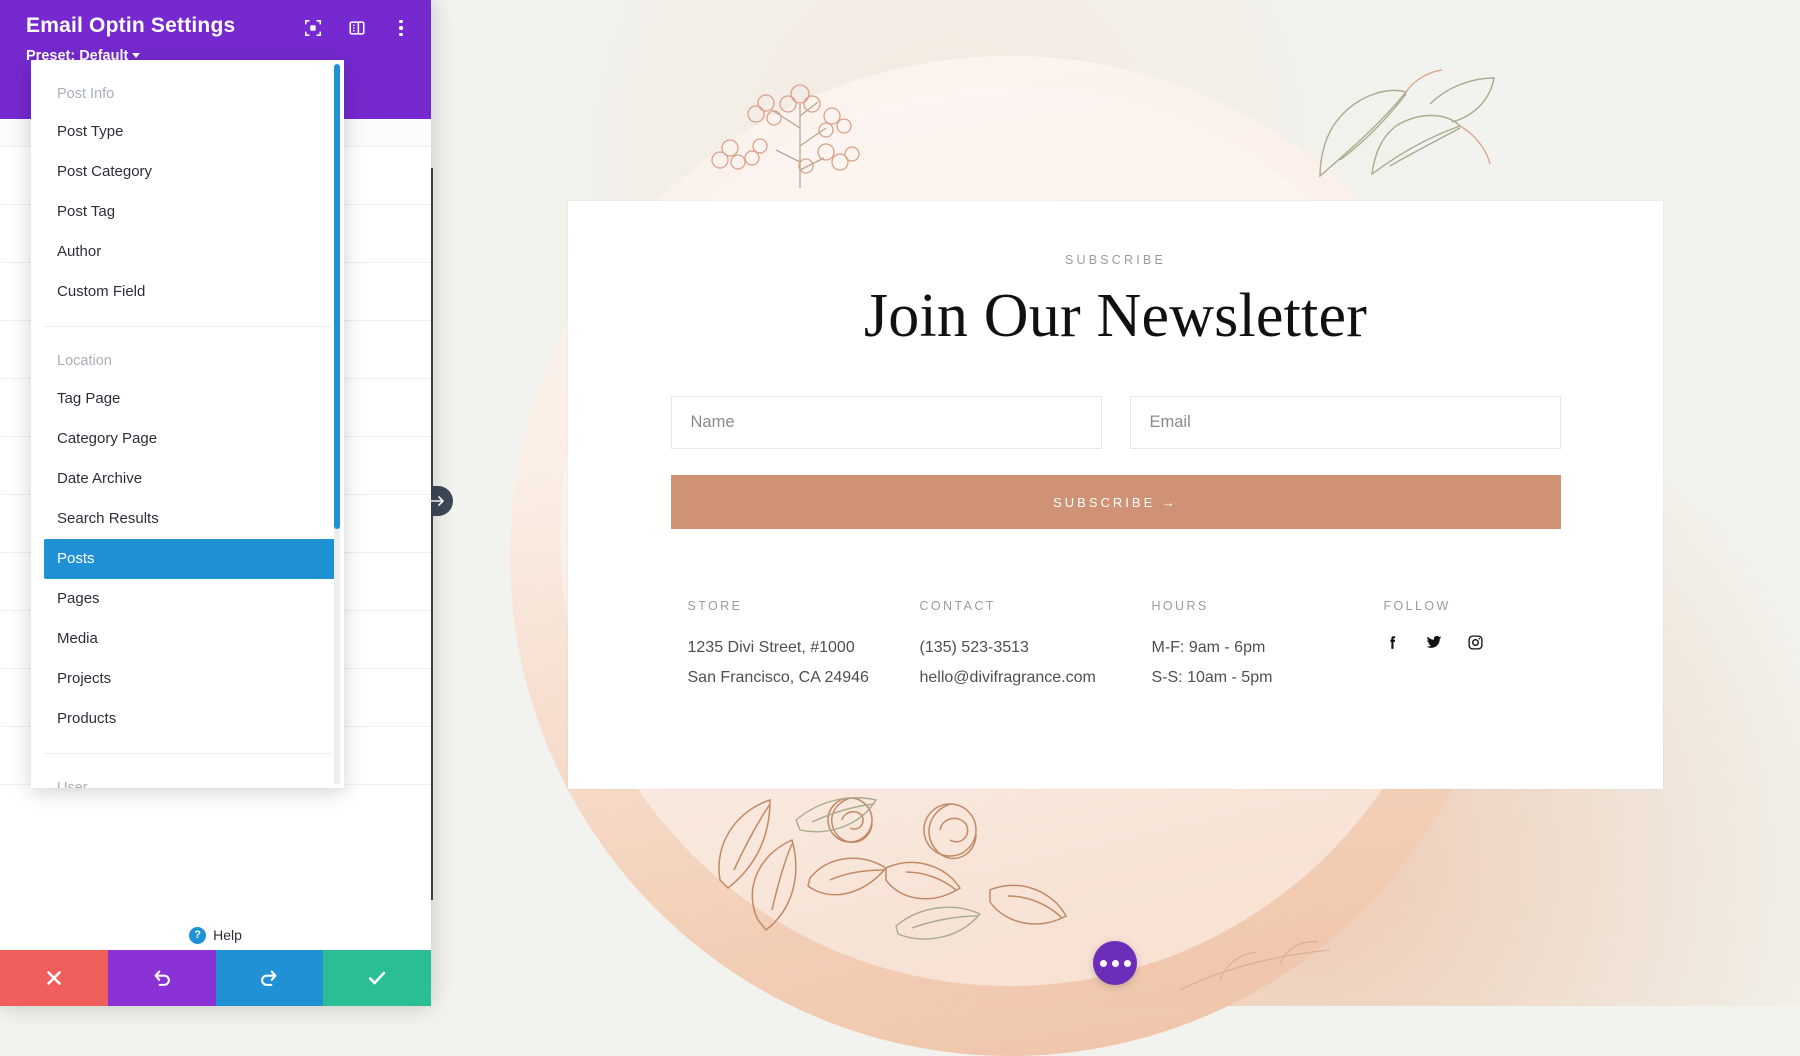 This screenshot has width=1800, height=1056. I want to click on dropdown-item-custom-field: Custom Field, so click(187, 292).